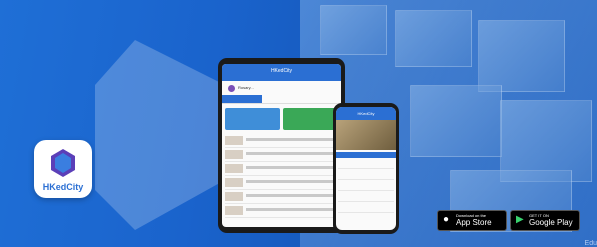 Image resolution: width=597 pixels, height=247 pixels. I want to click on apple-icon: ●, so click(446, 219).